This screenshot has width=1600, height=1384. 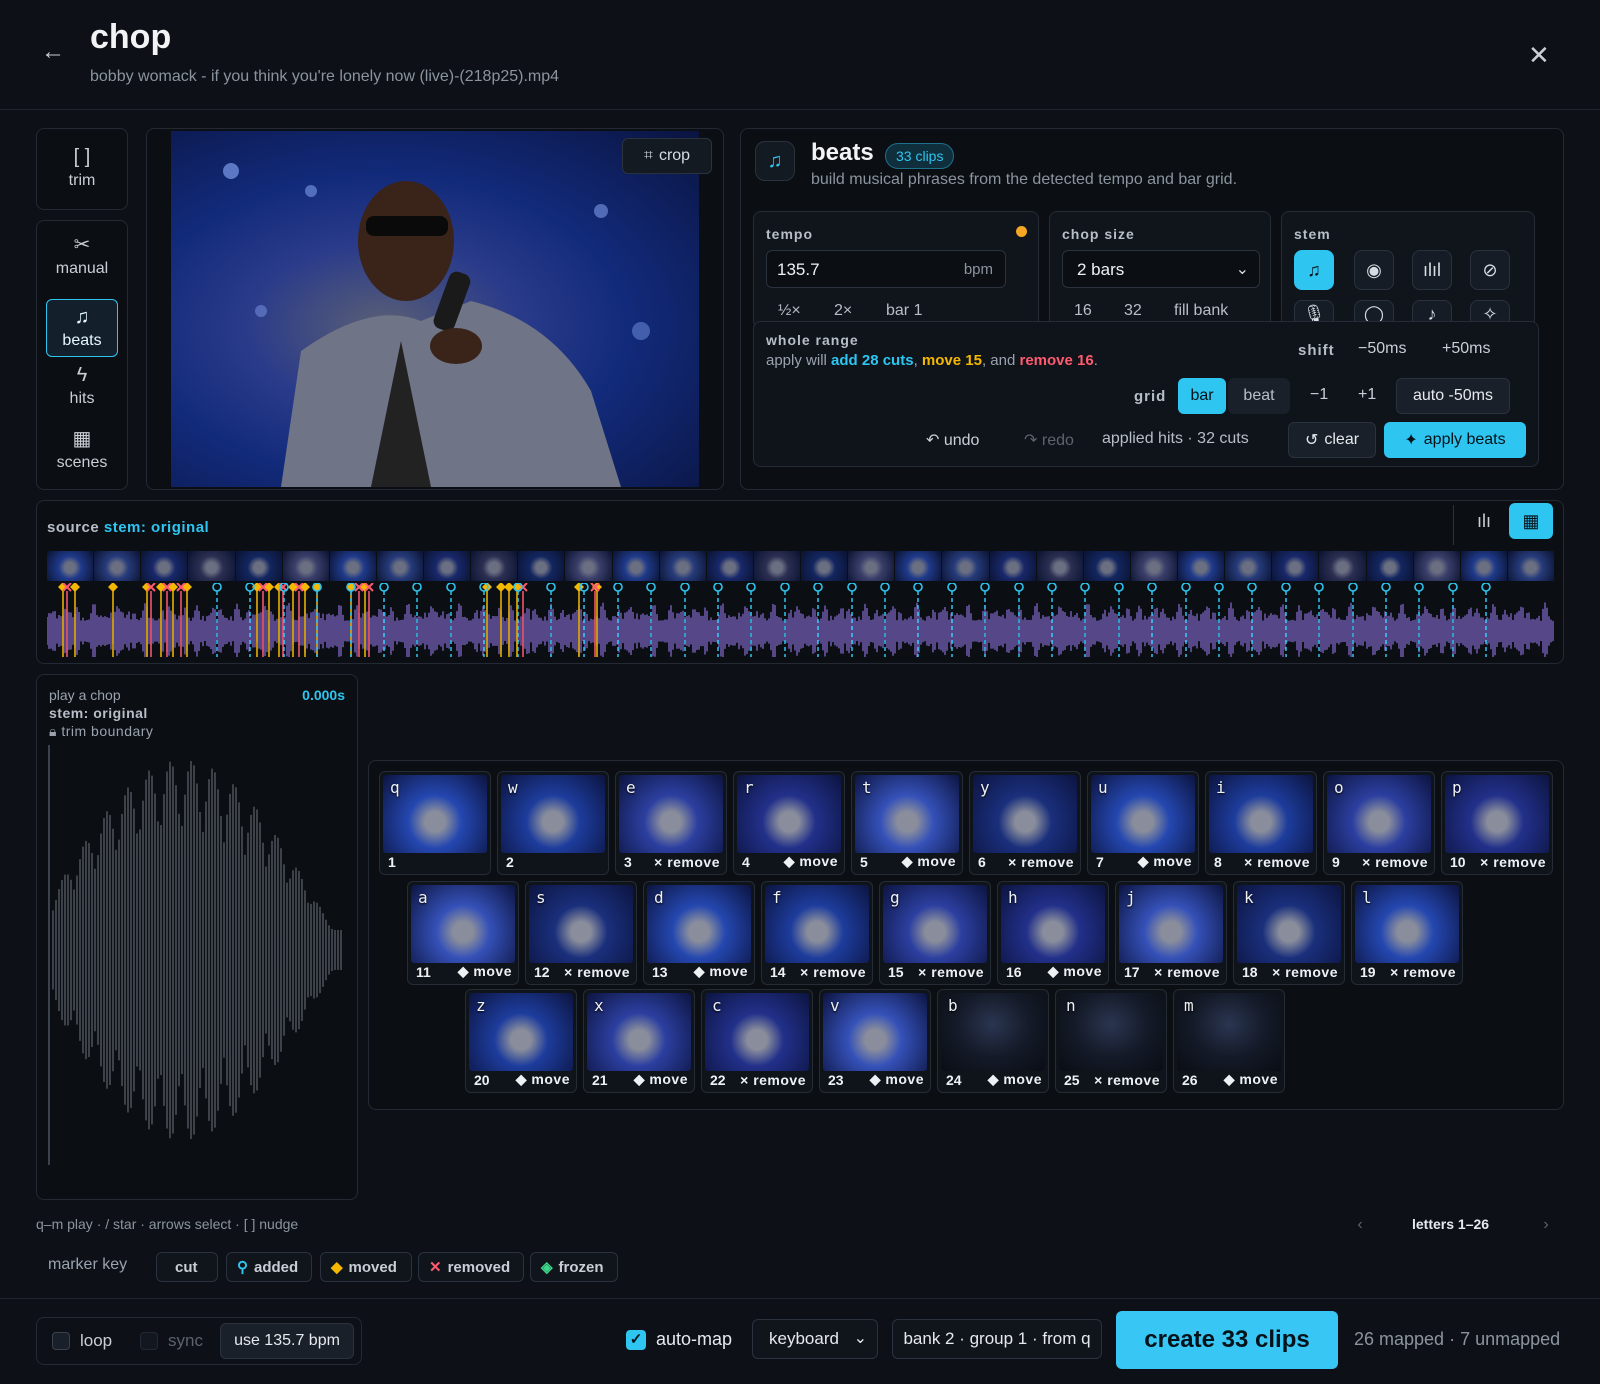 I want to click on manual-button: ✂ manual, so click(x=82, y=256).